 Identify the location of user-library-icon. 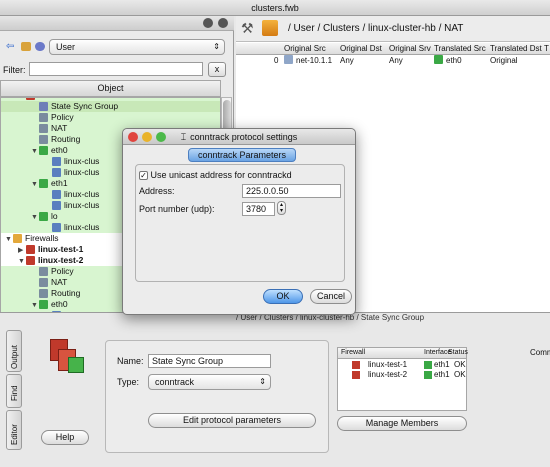
(40, 46).